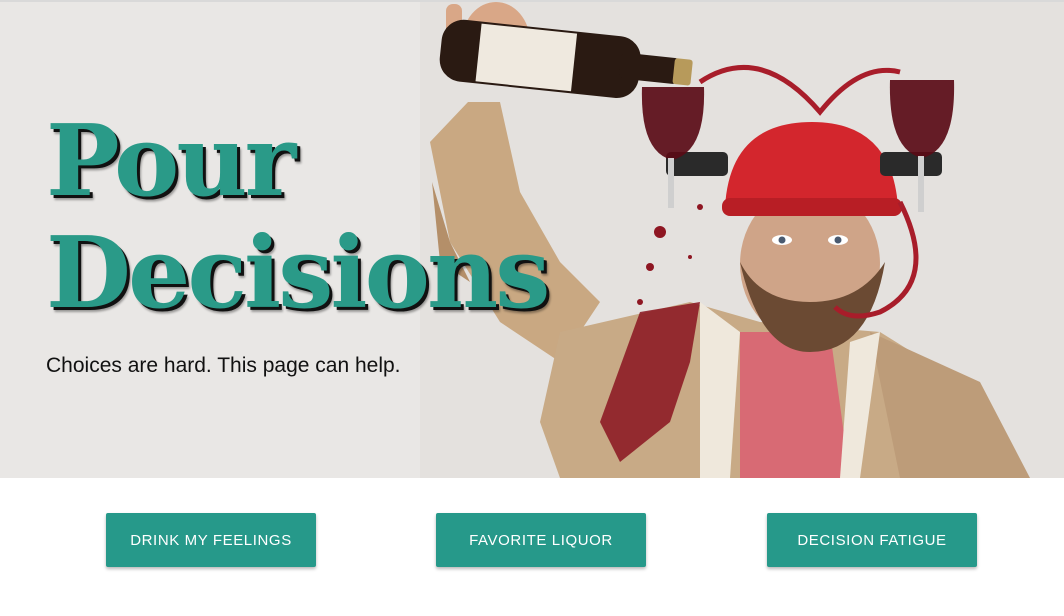 This screenshot has height=616, width=1064. Describe the element at coordinates (211, 540) in the screenshot. I see `drink-my-feelings-button: DRINK MY FEELINGS` at that location.